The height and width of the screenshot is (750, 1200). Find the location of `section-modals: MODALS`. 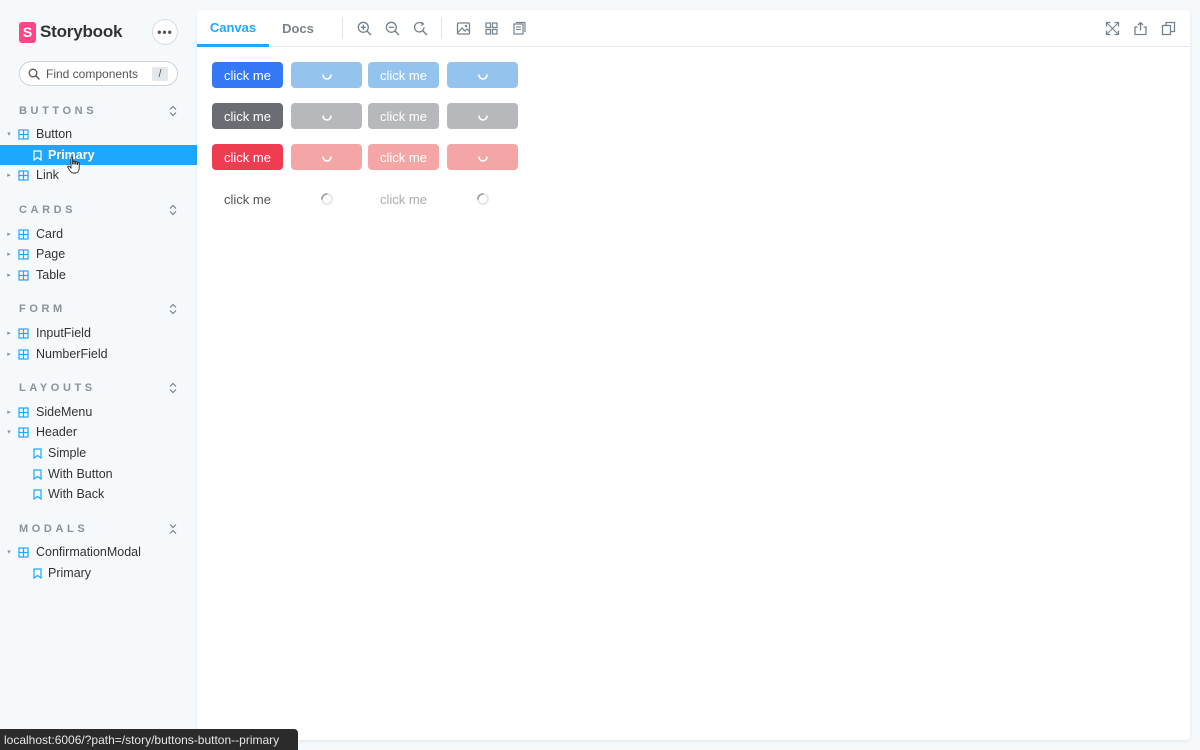

section-modals: MODALS is located at coordinates (99, 529).